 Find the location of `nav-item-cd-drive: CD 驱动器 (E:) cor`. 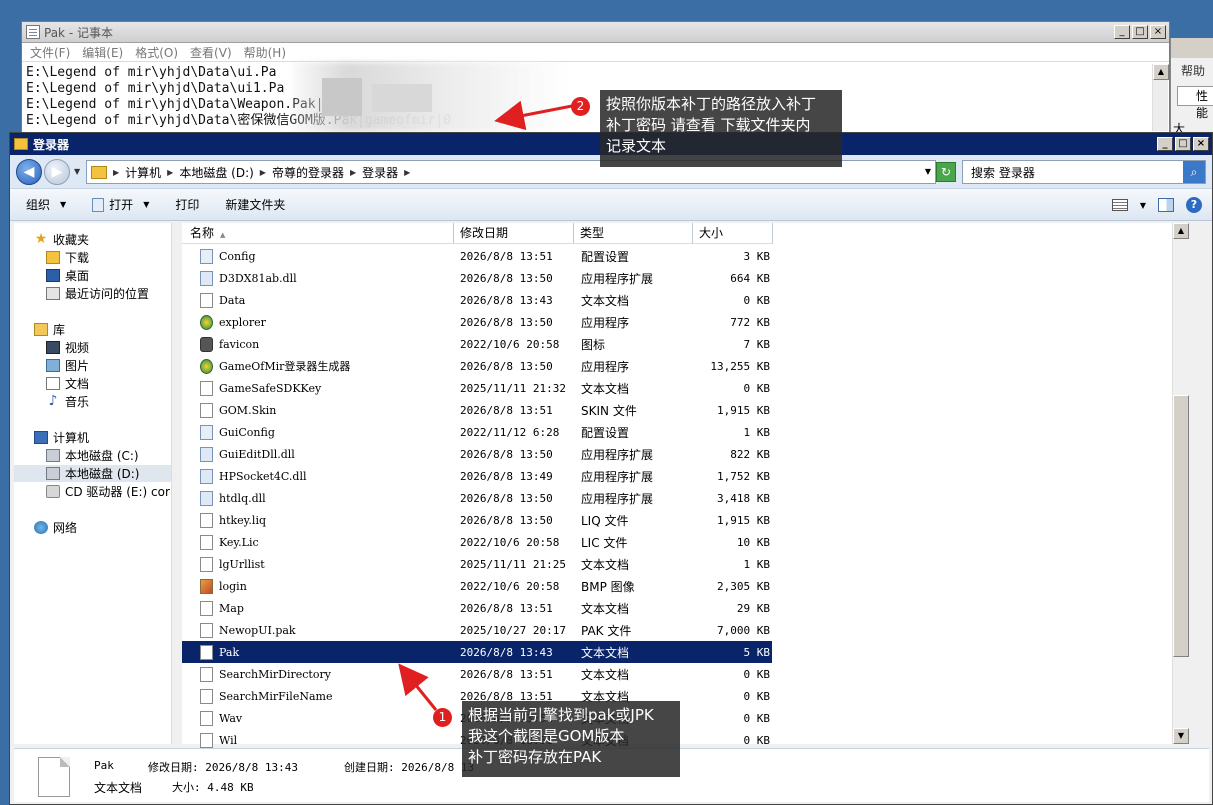

nav-item-cd-drive: CD 驱动器 (E:) cor is located at coordinates (108, 491).